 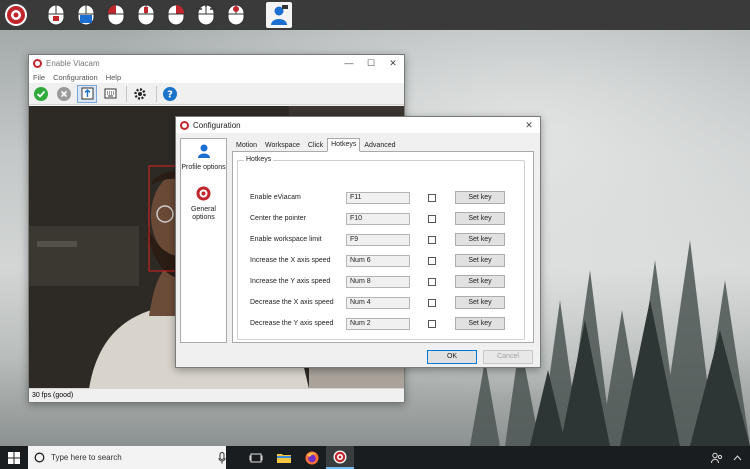 I want to click on windows-icon, so click(x=14, y=457).